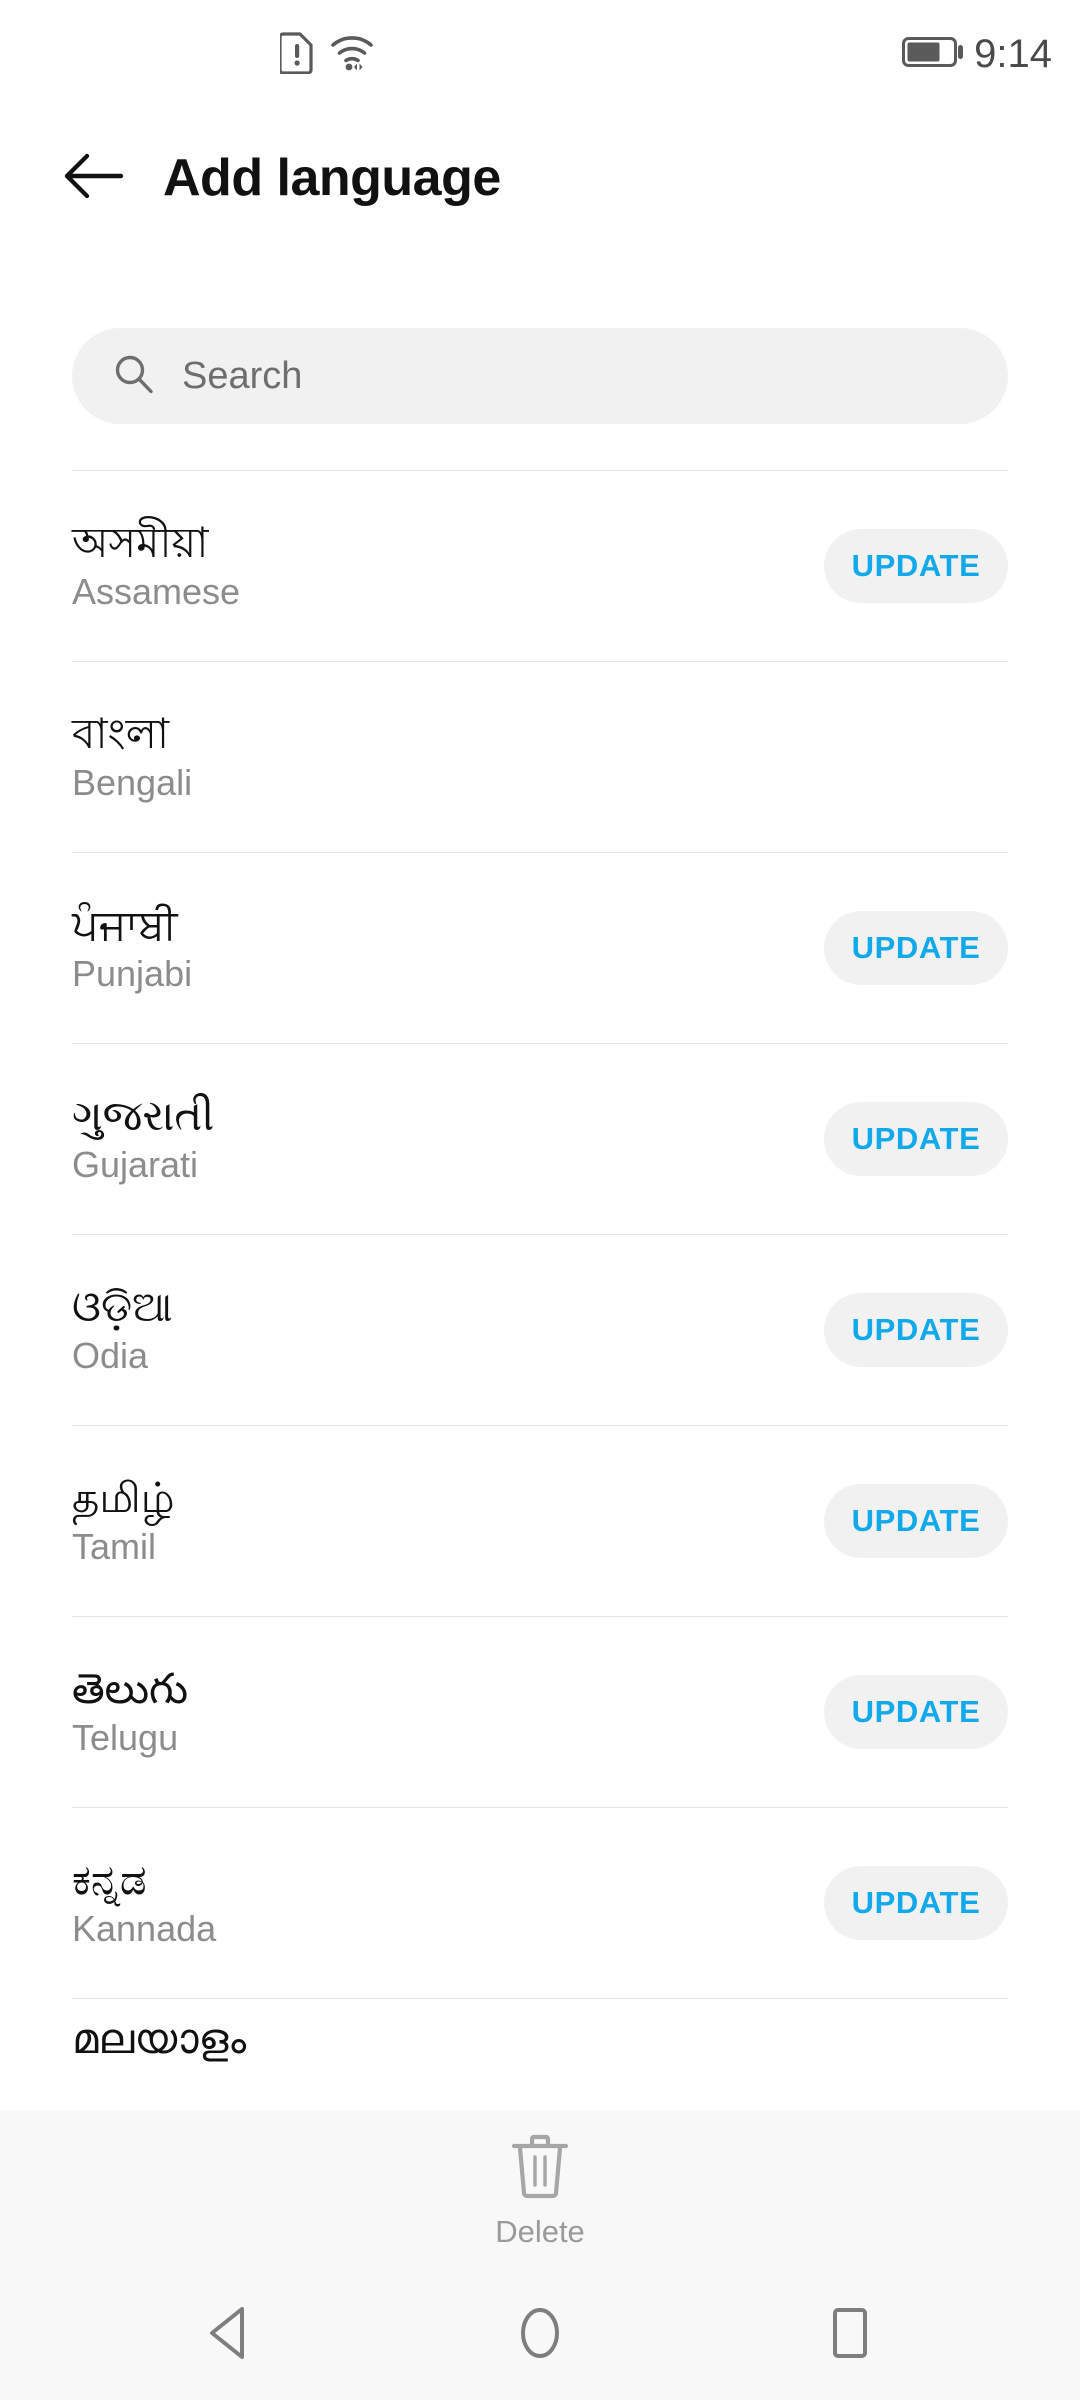  What do you see at coordinates (159, 2039) in the screenshot?
I see `language-native-name: മലയാളം` at bounding box center [159, 2039].